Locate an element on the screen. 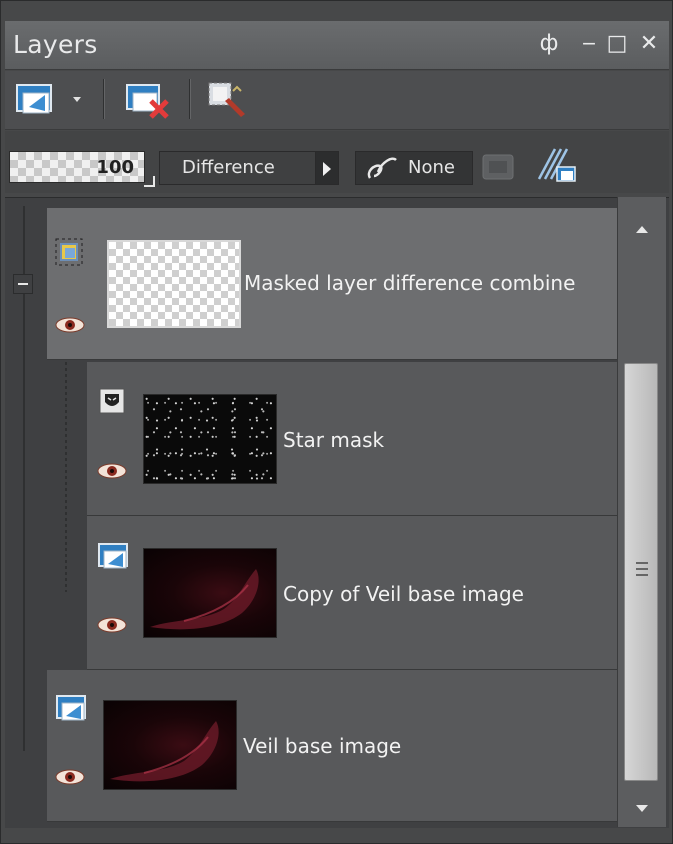  panel-title: Layers is located at coordinates (55, 44).